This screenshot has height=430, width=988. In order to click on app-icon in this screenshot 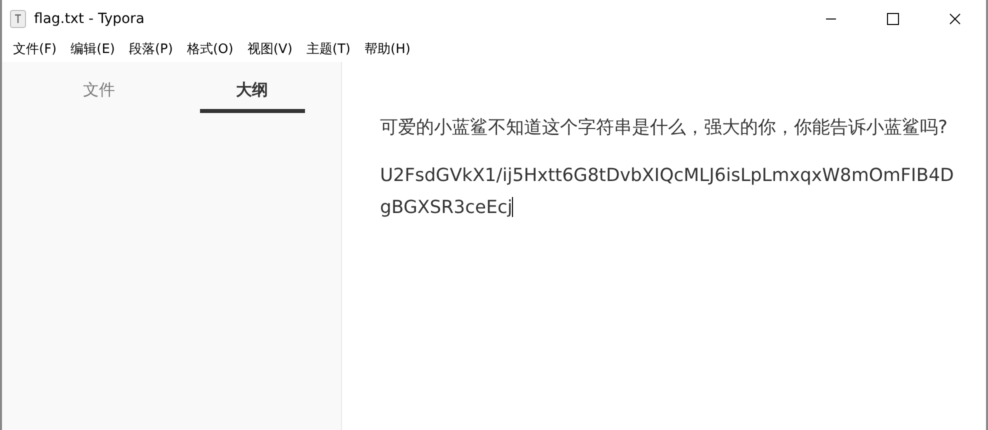, I will do `click(18, 19)`.